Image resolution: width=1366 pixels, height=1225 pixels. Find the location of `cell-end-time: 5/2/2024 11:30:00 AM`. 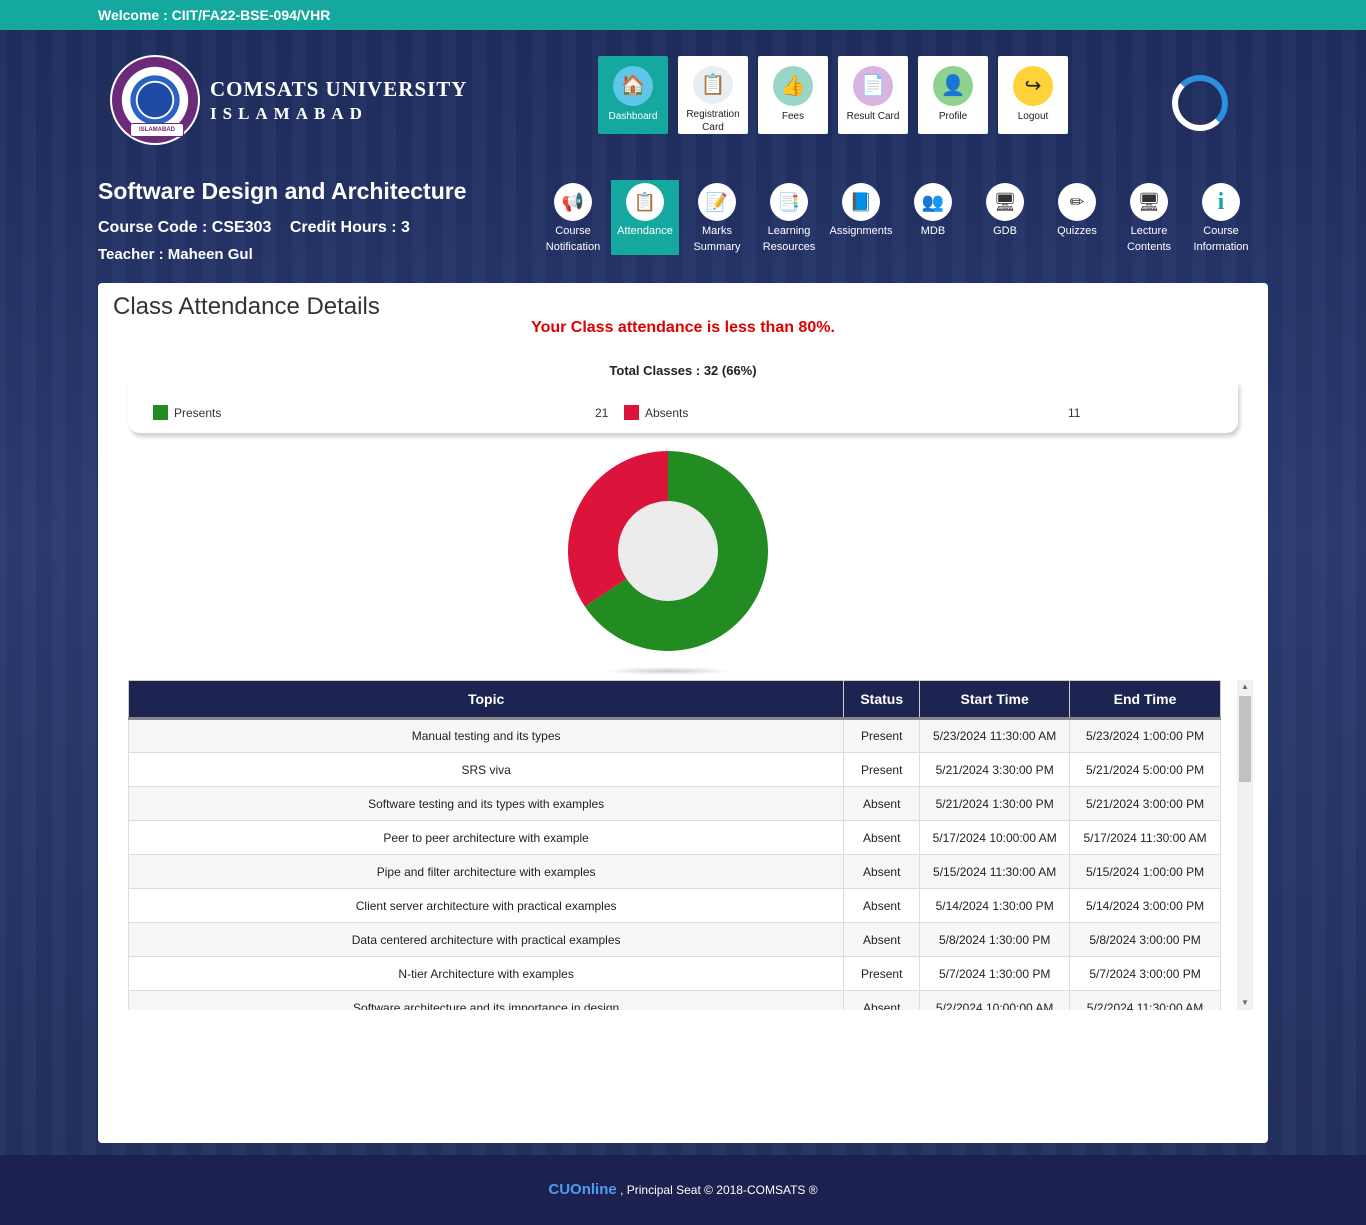

cell-end-time: 5/2/2024 11:30:00 AM is located at coordinates (1145, 1000).